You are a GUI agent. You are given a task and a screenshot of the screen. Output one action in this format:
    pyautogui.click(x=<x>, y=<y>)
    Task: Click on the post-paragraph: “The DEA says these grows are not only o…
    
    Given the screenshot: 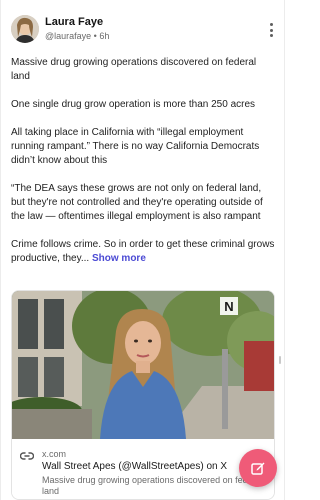 What is the action you would take?
    pyautogui.click(x=137, y=202)
    